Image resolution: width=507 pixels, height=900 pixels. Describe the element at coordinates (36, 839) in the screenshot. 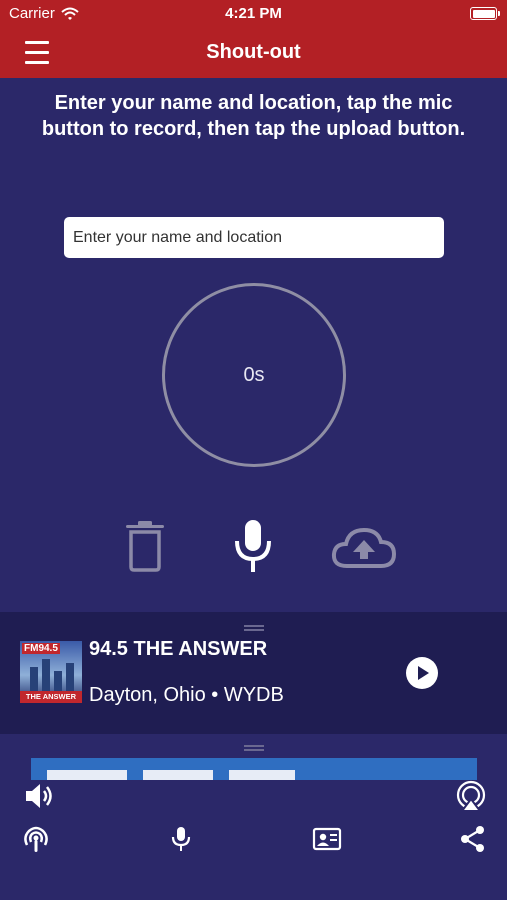

I see `podcast-icon` at that location.